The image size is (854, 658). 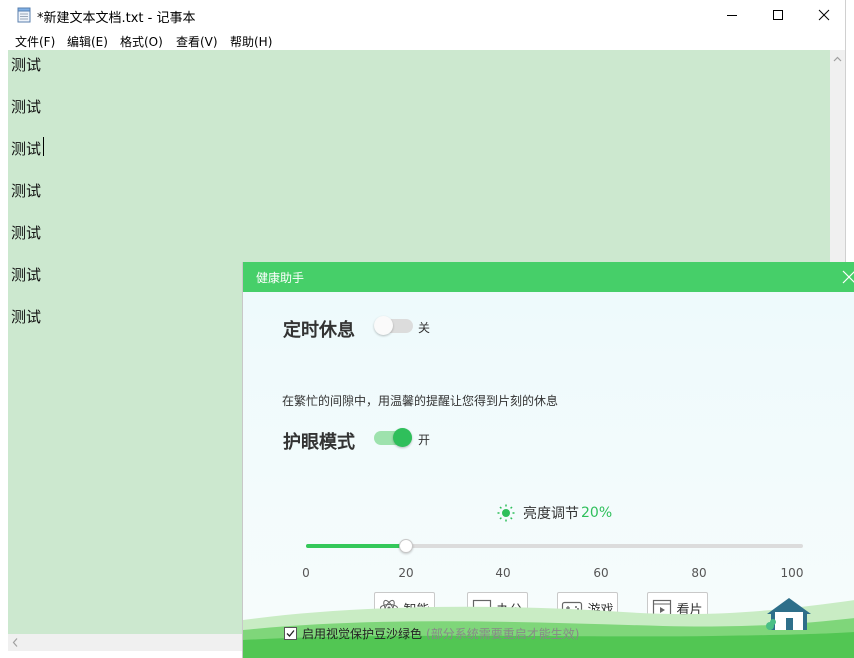 I want to click on scroll-left-icon, so click(x=15, y=642).